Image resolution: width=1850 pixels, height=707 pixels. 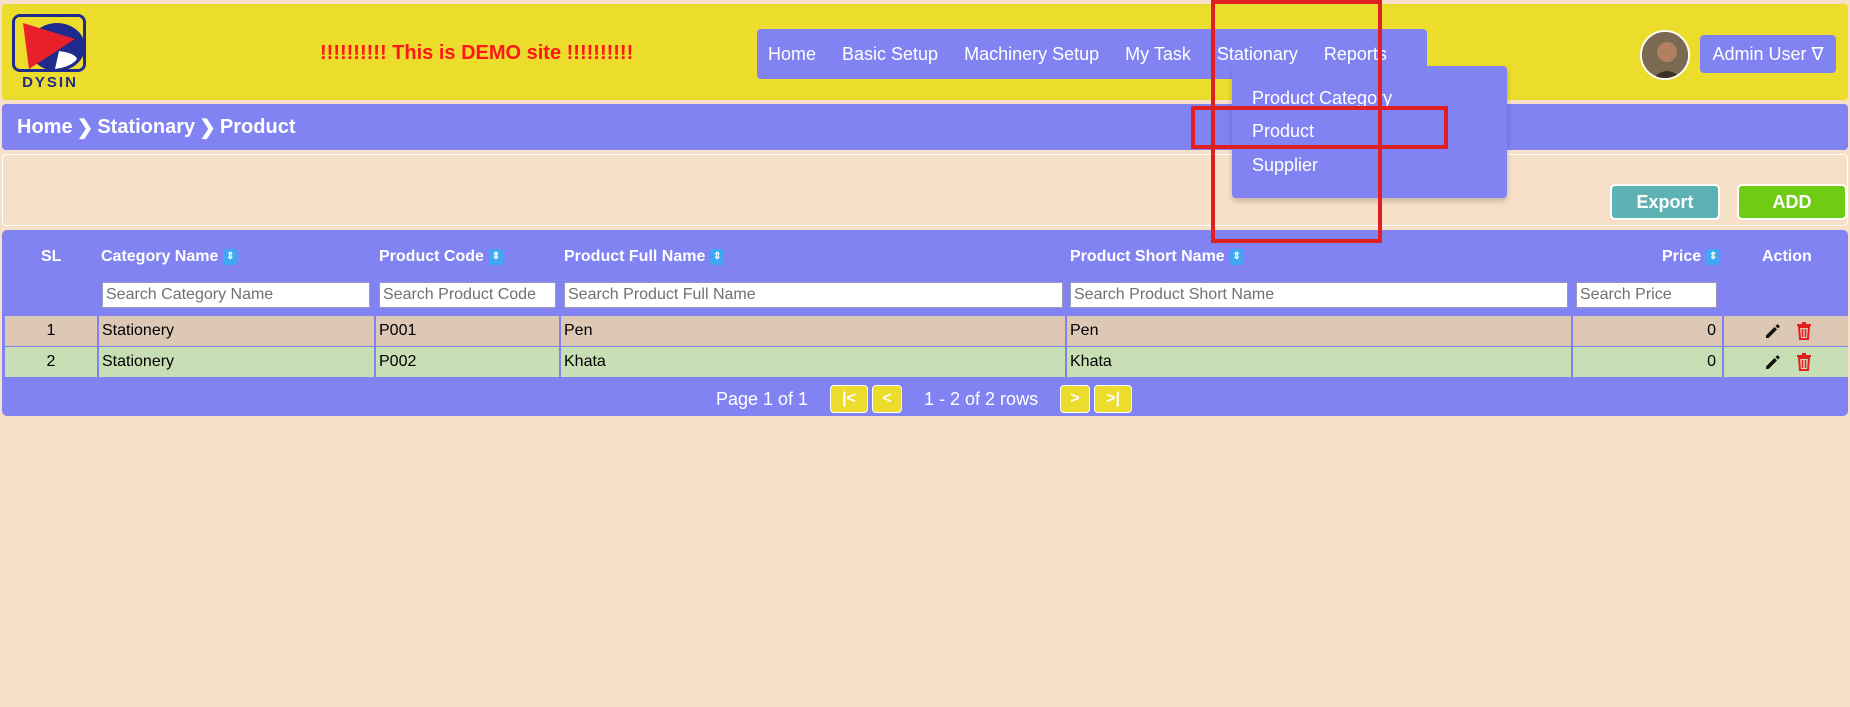 What do you see at coordinates (169, 257) in the screenshot?
I see `header-category-name: Category Name ⇕` at bounding box center [169, 257].